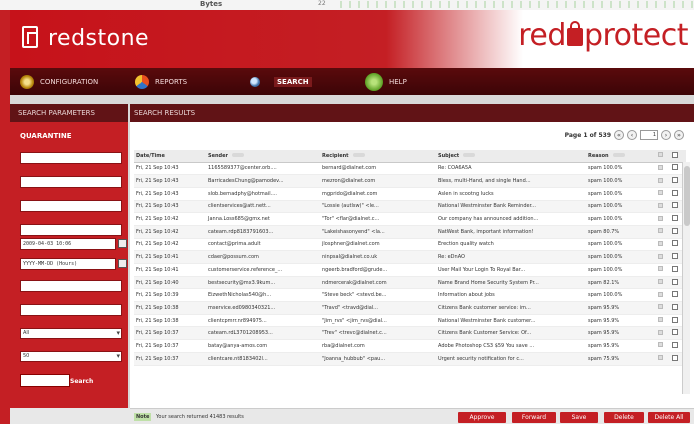  What do you see at coordinates (621, 257) in the screenshot?
I see `table-cell: spam 100.0%` at bounding box center [621, 257].